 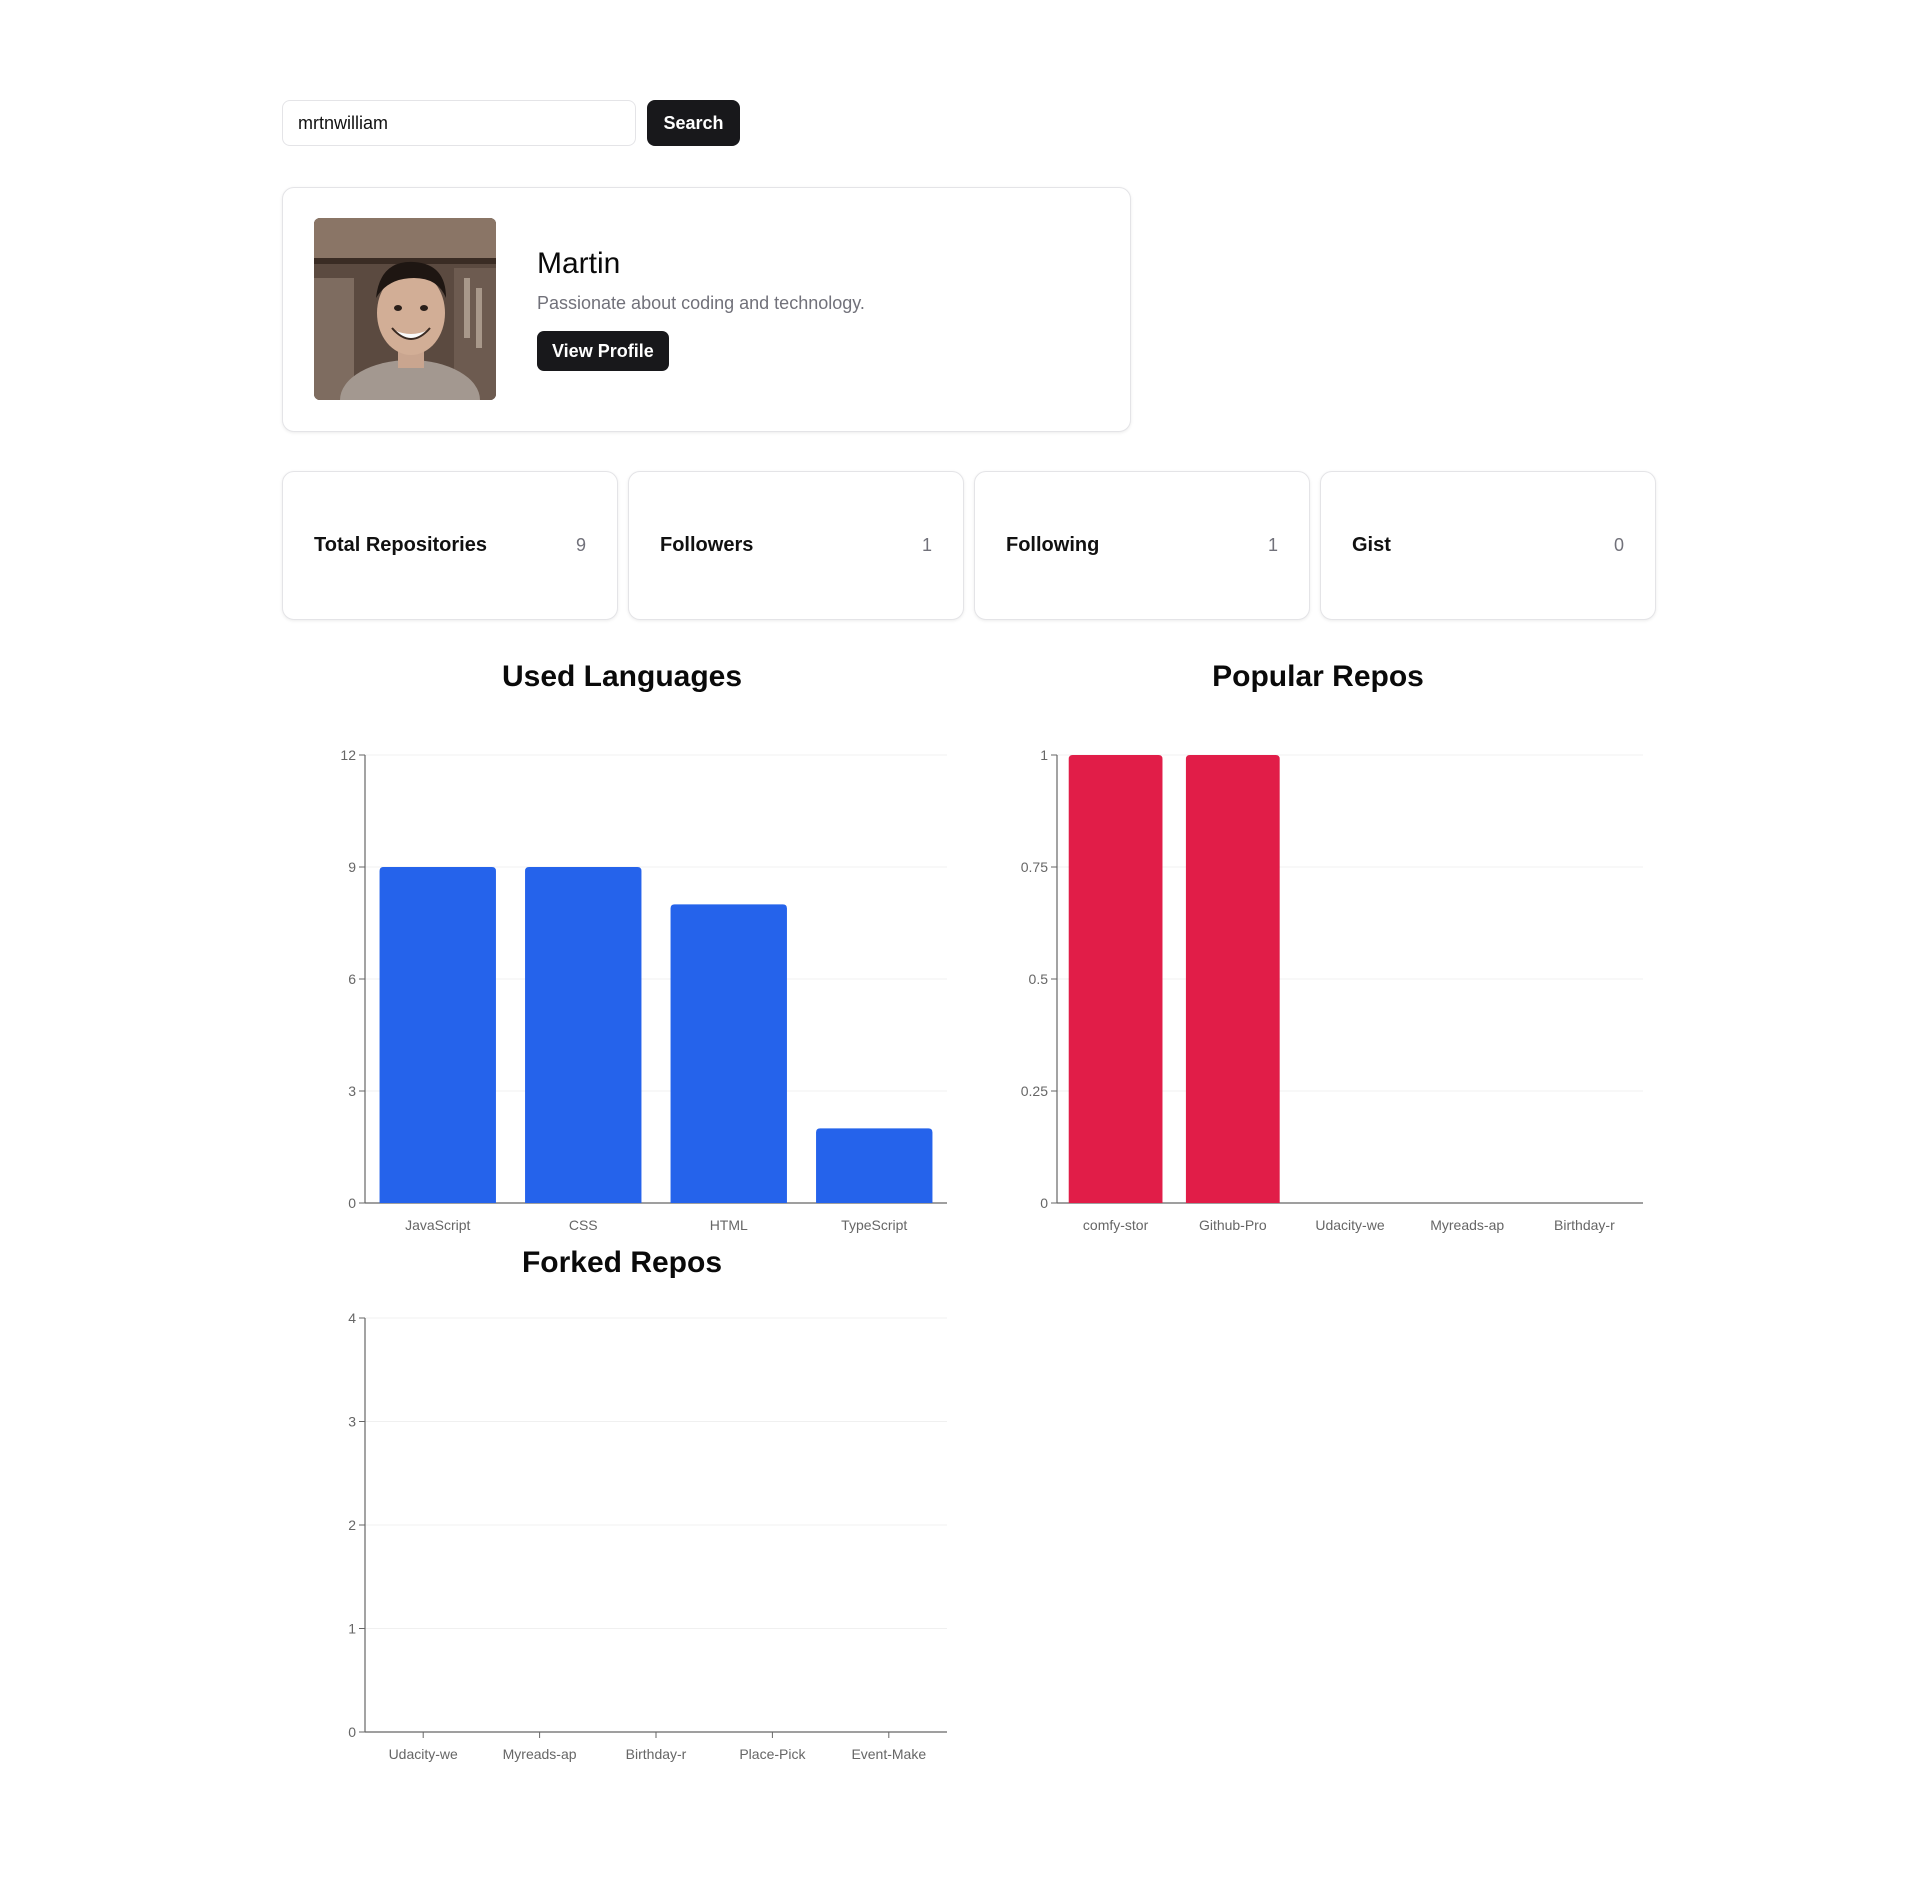 I want to click on x-tick-label: JavaScript, so click(x=437, y=1225).